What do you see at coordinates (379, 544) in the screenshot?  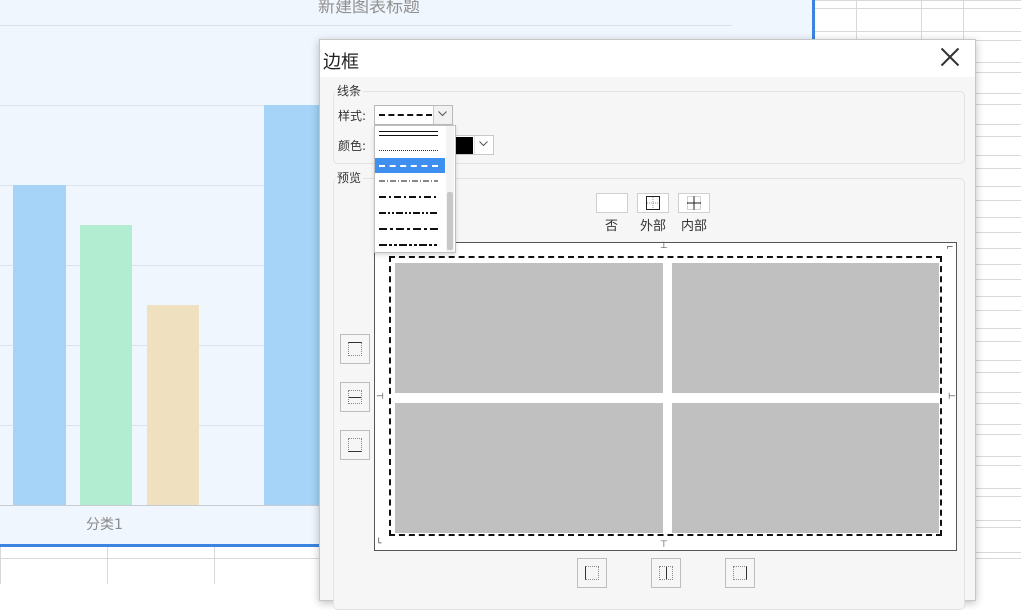 I see `preview-mark-corner: └` at bounding box center [379, 544].